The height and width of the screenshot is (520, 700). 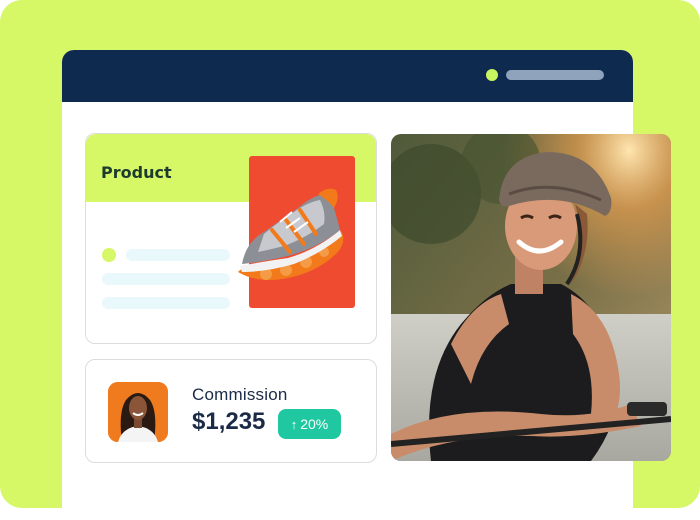 What do you see at coordinates (109, 255) in the screenshot?
I see `skeleton-dot` at bounding box center [109, 255].